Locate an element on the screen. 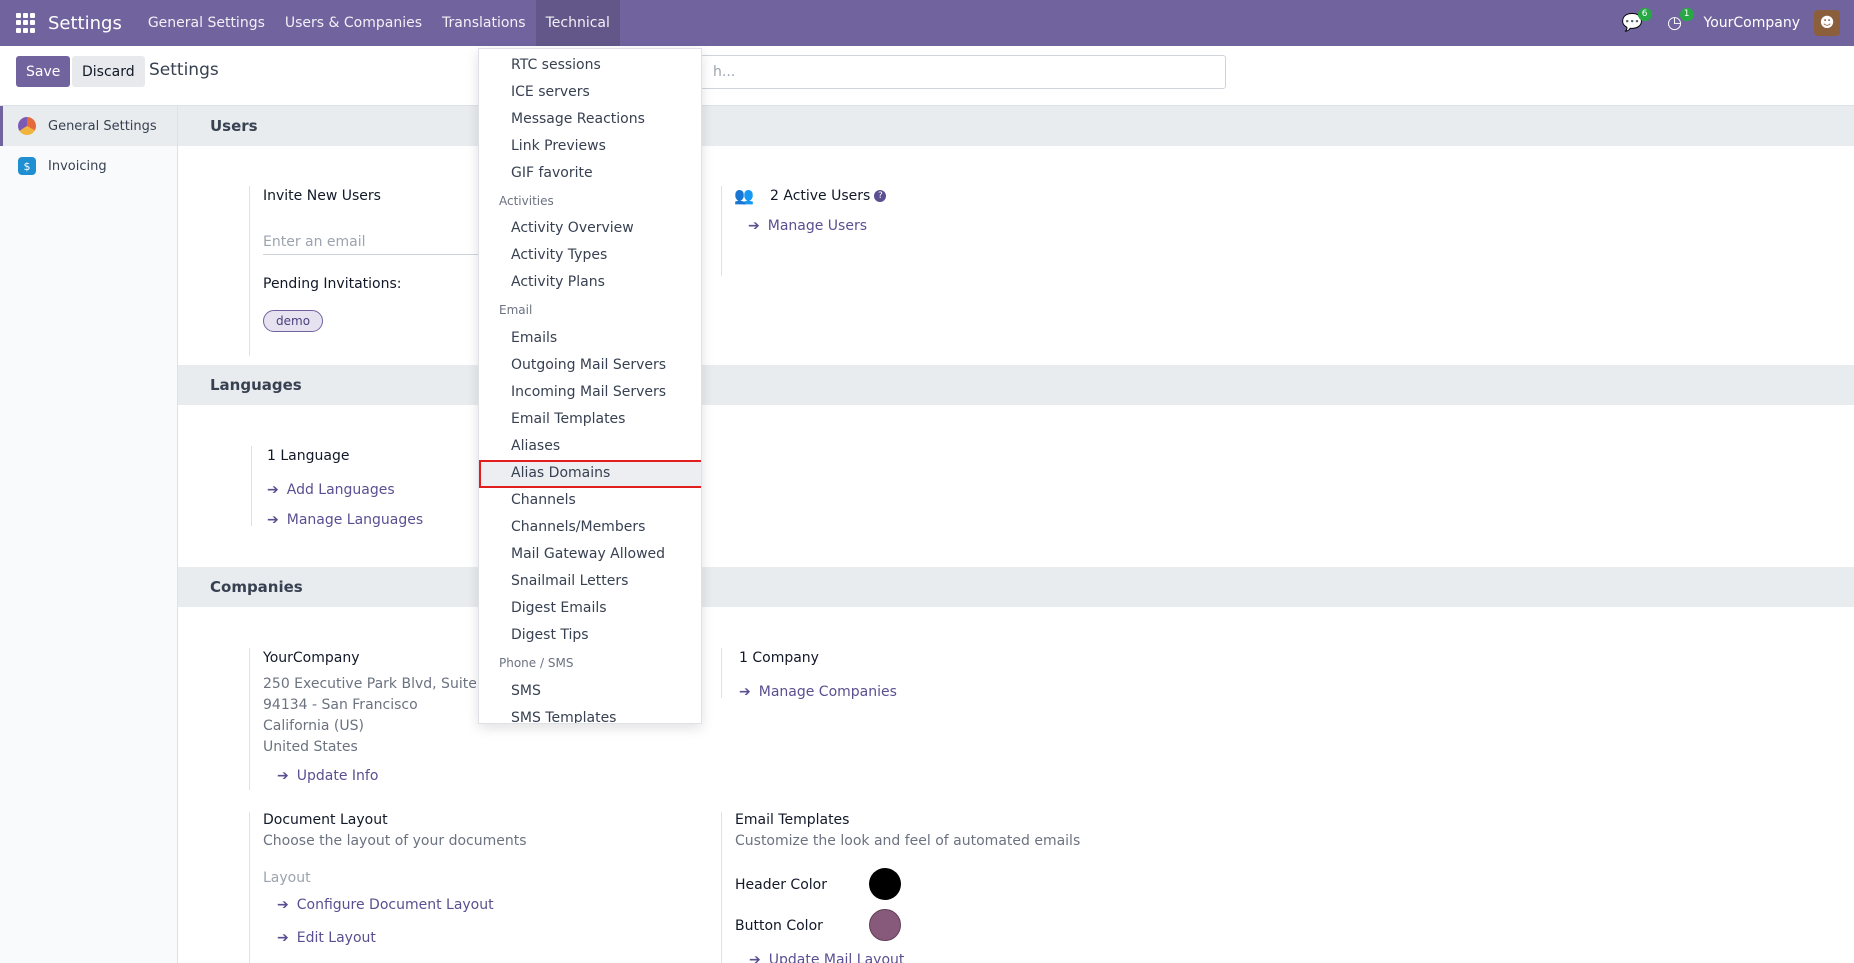 The width and height of the screenshot is (1854, 963). page-title: Settings is located at coordinates (184, 70).